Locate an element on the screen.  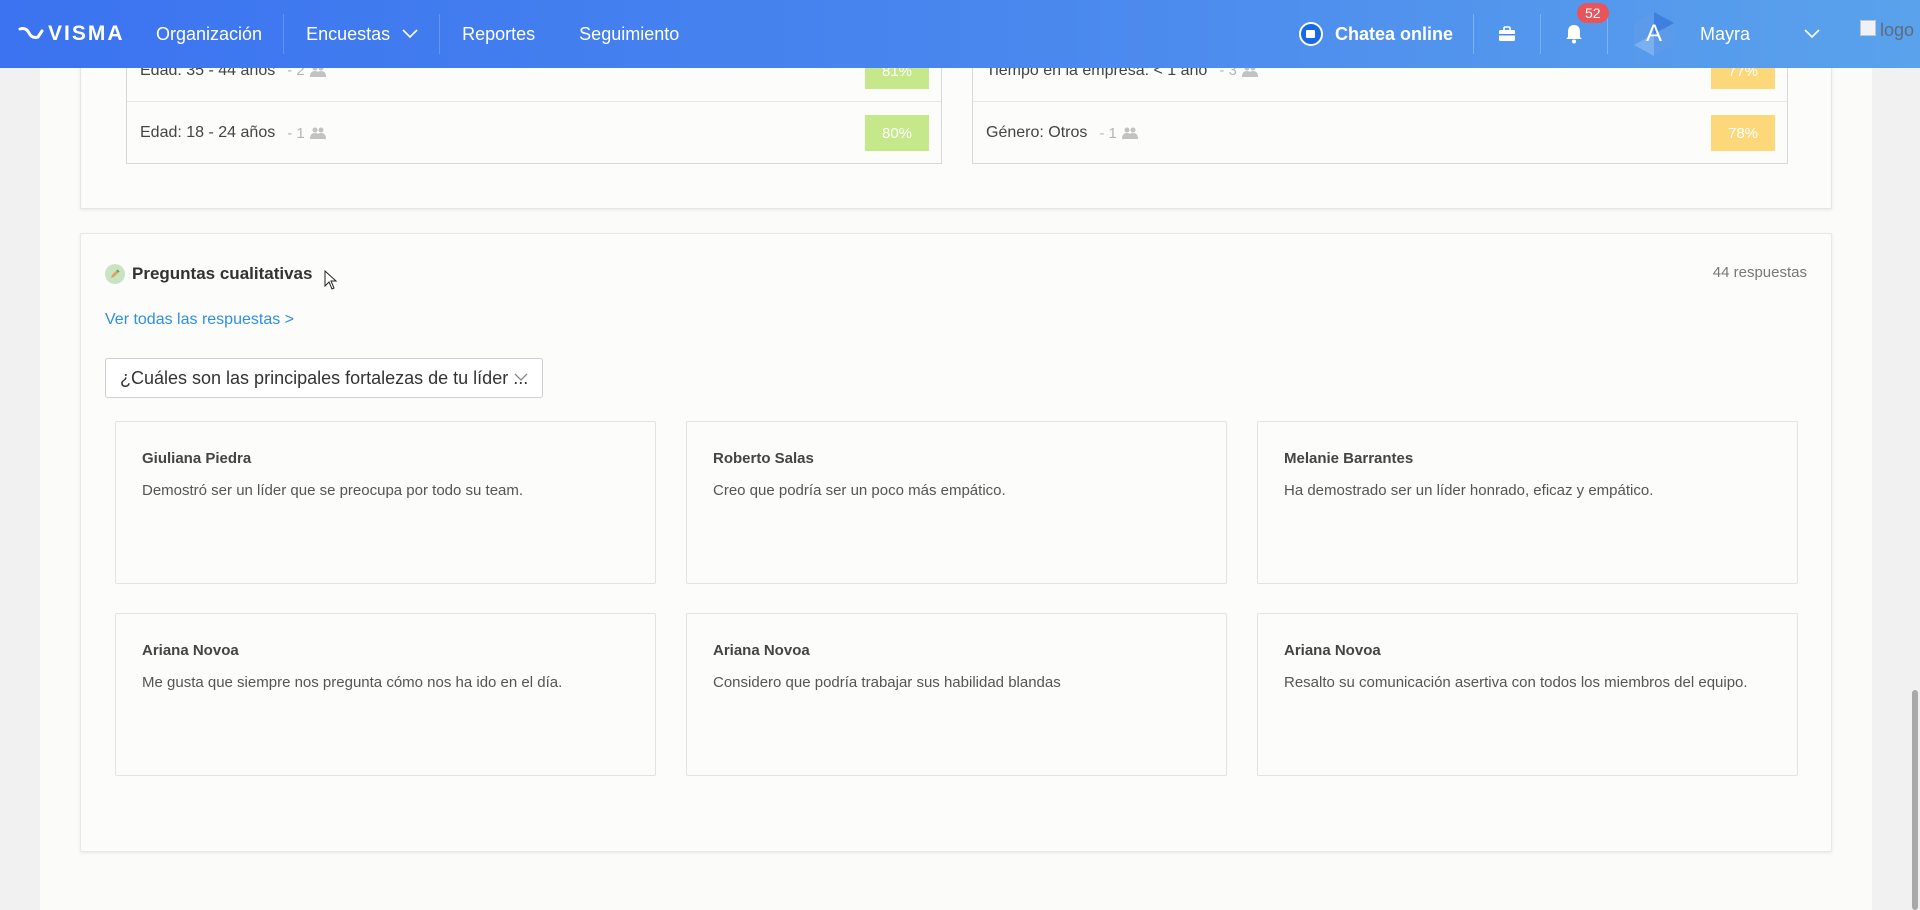
scrollbar-thumb is located at coordinates (1915, 800).